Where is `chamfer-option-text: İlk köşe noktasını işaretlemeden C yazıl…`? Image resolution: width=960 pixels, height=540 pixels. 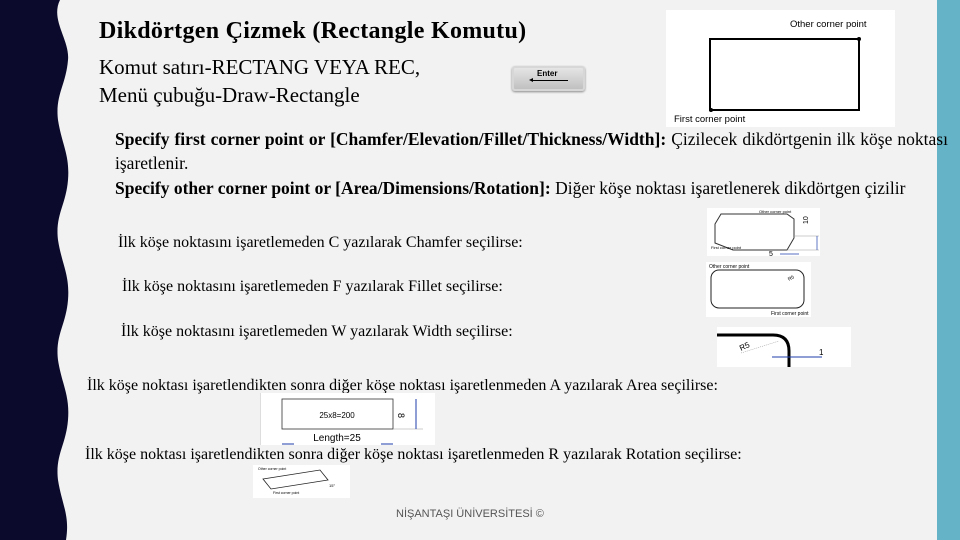 chamfer-option-text: İlk köşe noktasını işaretlemeden C yazıl… is located at coordinates (320, 242).